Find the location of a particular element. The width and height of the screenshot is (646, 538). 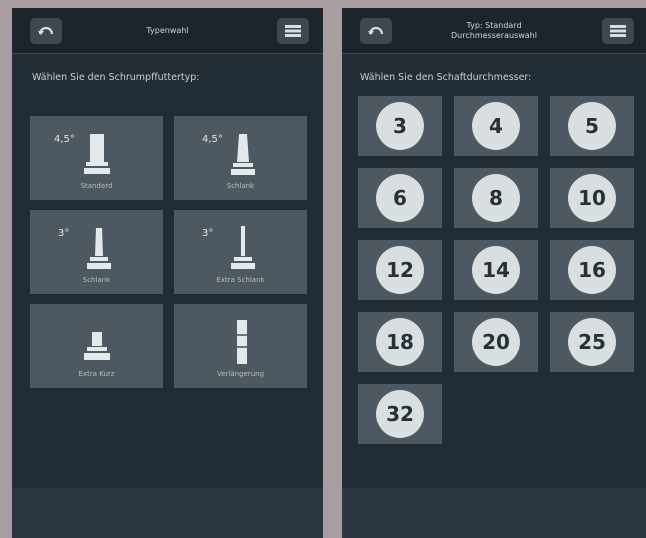

diameter-value: 18 is located at coordinates (400, 342).